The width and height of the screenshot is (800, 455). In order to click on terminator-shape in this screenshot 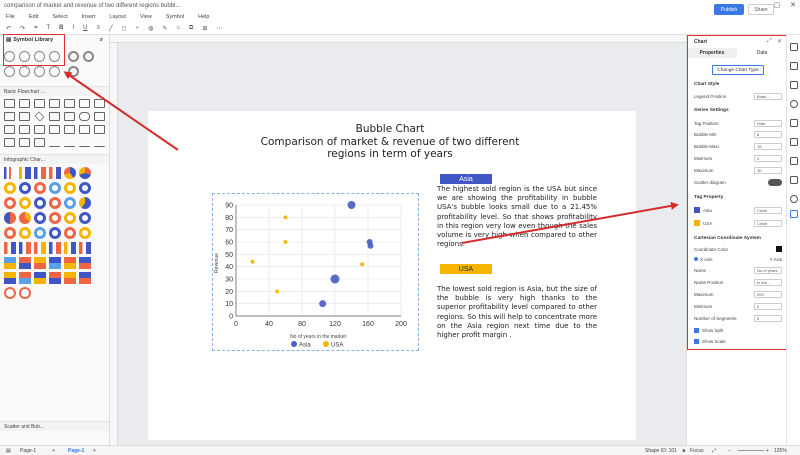, I will do `click(84, 116)`.